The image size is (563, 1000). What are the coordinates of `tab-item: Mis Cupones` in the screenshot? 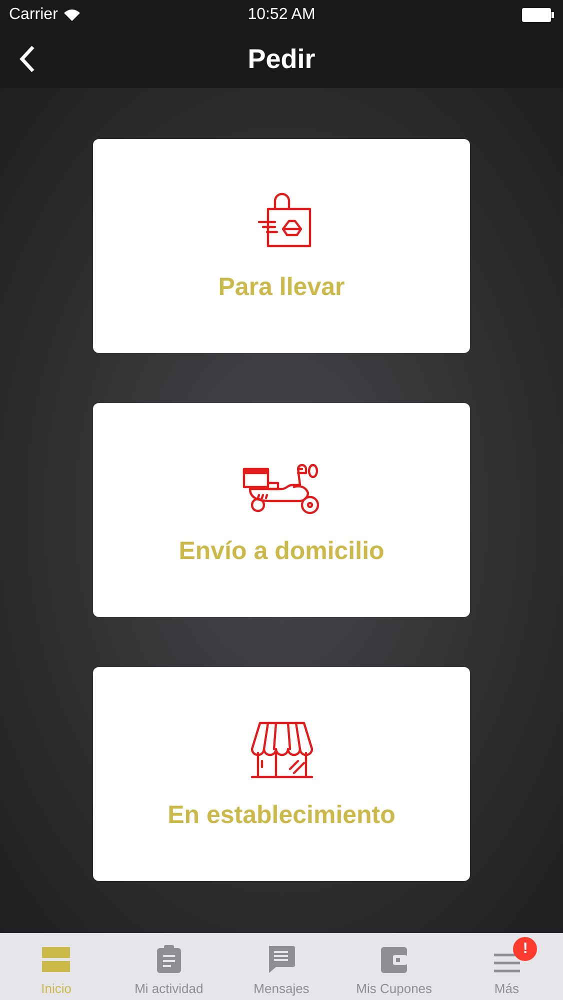 It's located at (394, 966).